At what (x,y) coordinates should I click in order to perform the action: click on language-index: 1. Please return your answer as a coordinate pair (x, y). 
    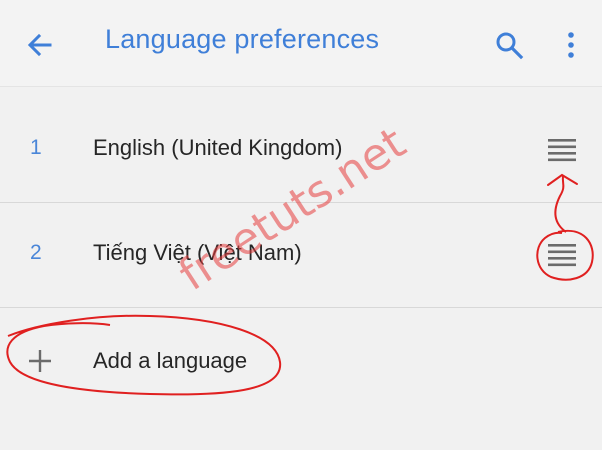
    Looking at the image, I should click on (36, 147).